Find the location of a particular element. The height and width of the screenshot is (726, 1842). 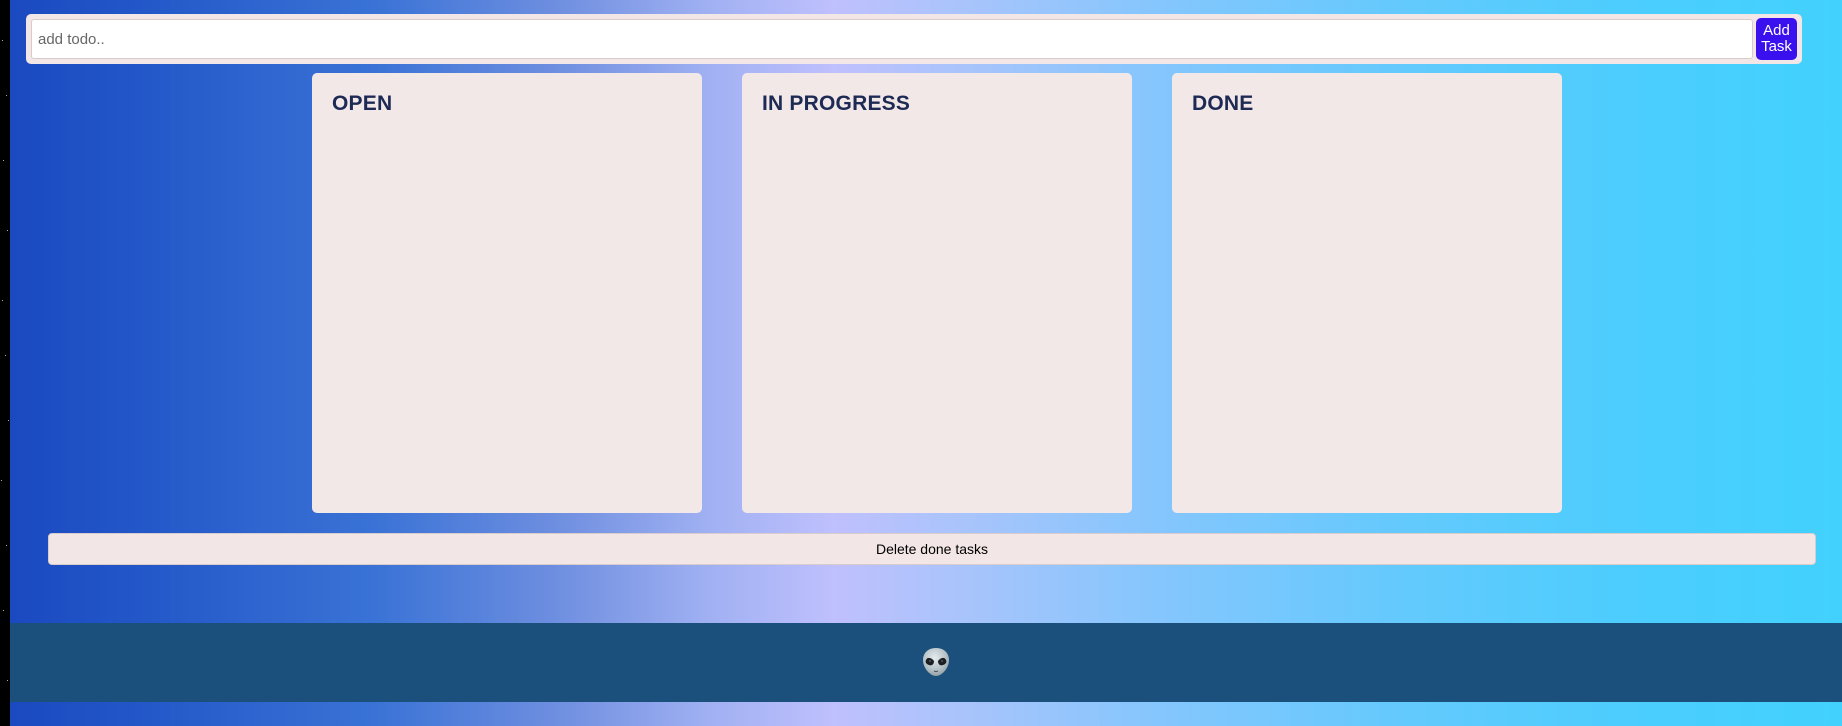

alien-emoji-icon is located at coordinates (936, 662).